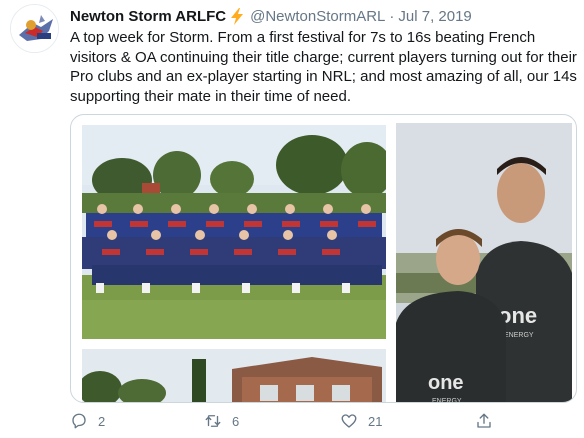 Image resolution: width=584 pixels, height=438 pixels. I want to click on retweet-icon, so click(213, 421).